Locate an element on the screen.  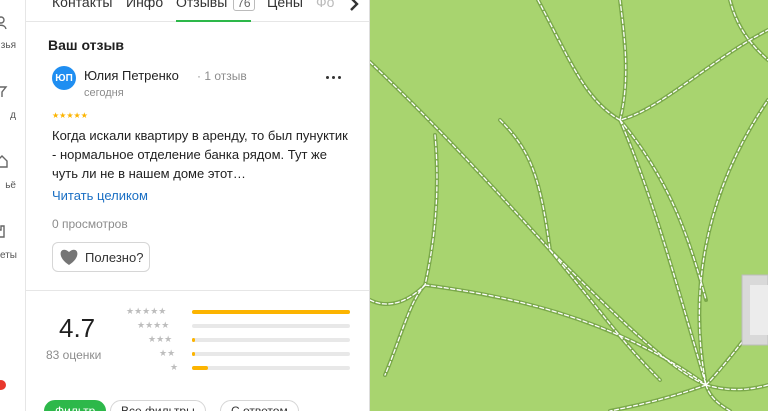
hand-icon is located at coordinates (2, 231).